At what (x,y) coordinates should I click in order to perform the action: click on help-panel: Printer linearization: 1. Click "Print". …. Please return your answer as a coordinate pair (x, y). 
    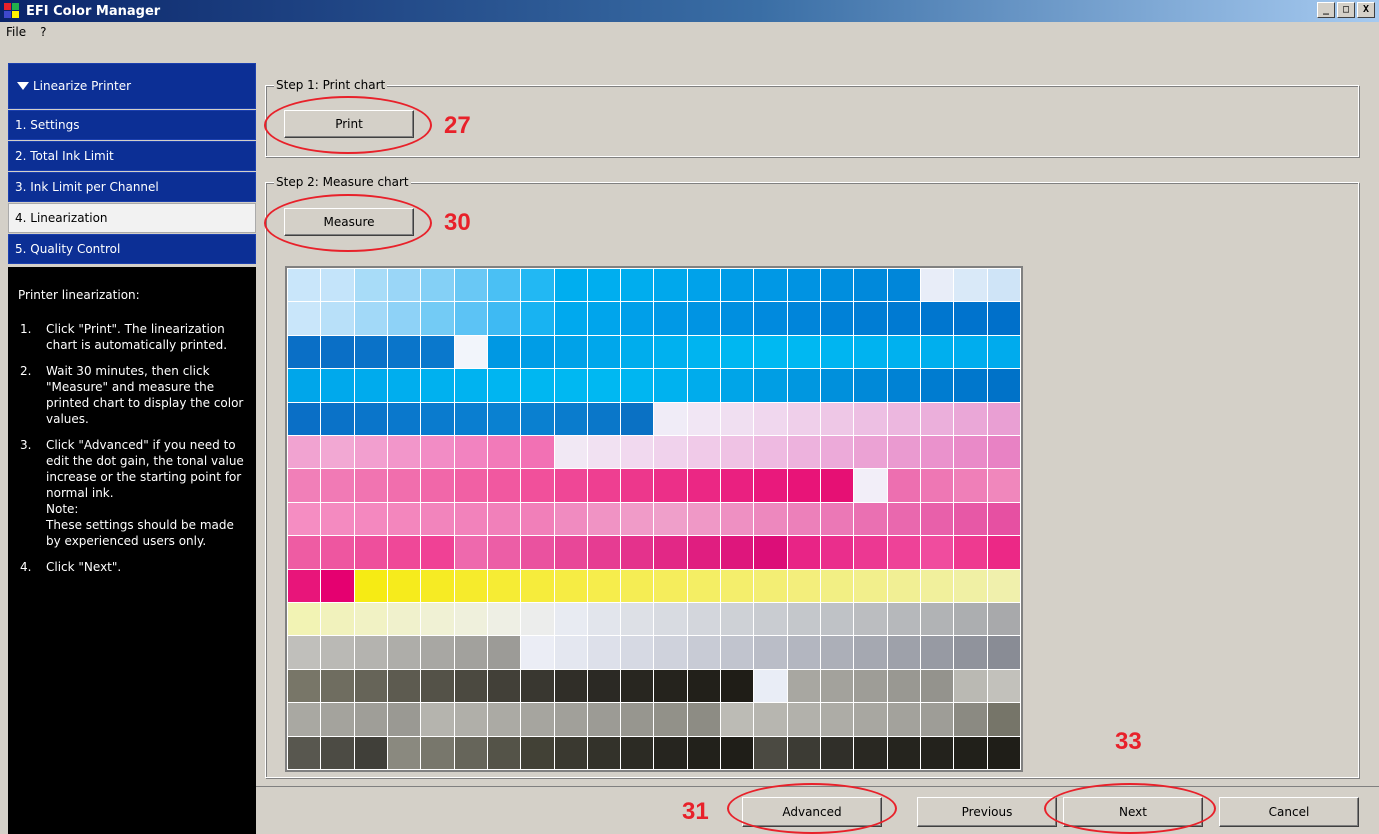
    Looking at the image, I should click on (132, 550).